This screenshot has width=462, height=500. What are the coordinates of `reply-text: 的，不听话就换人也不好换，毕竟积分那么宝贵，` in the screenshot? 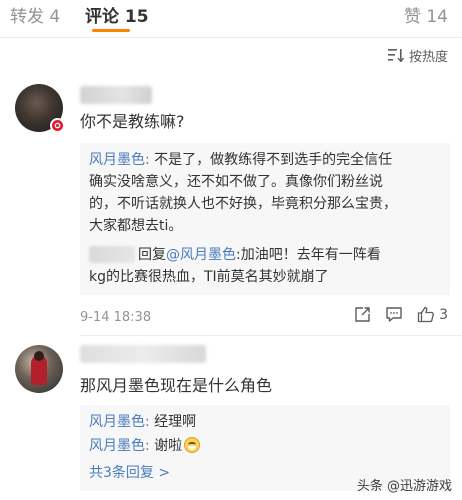 It's located at (243, 204).